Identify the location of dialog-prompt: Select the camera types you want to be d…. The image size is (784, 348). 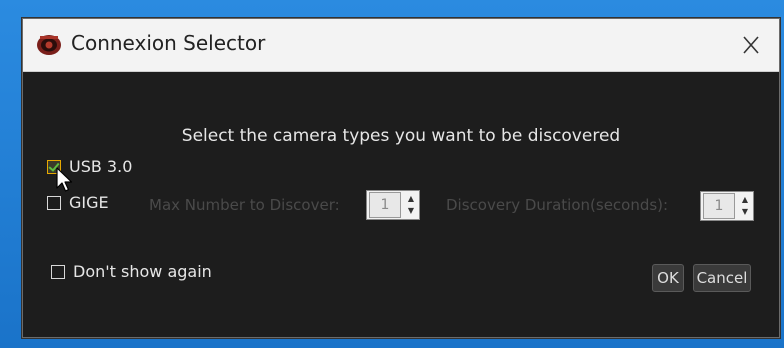
(401, 136).